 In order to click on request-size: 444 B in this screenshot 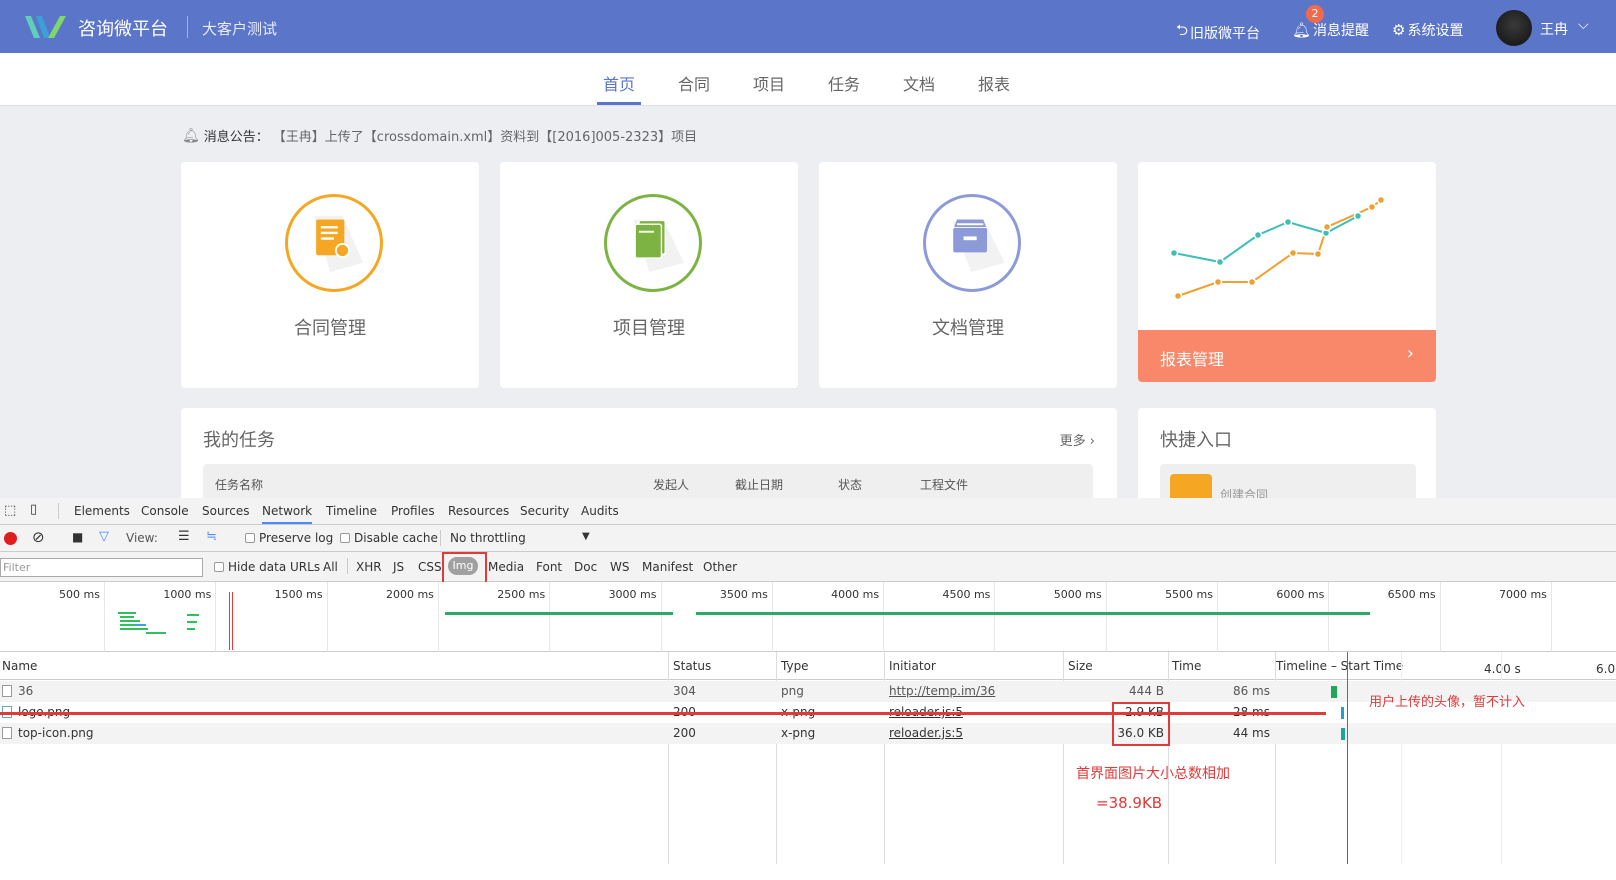, I will do `click(1146, 691)`.